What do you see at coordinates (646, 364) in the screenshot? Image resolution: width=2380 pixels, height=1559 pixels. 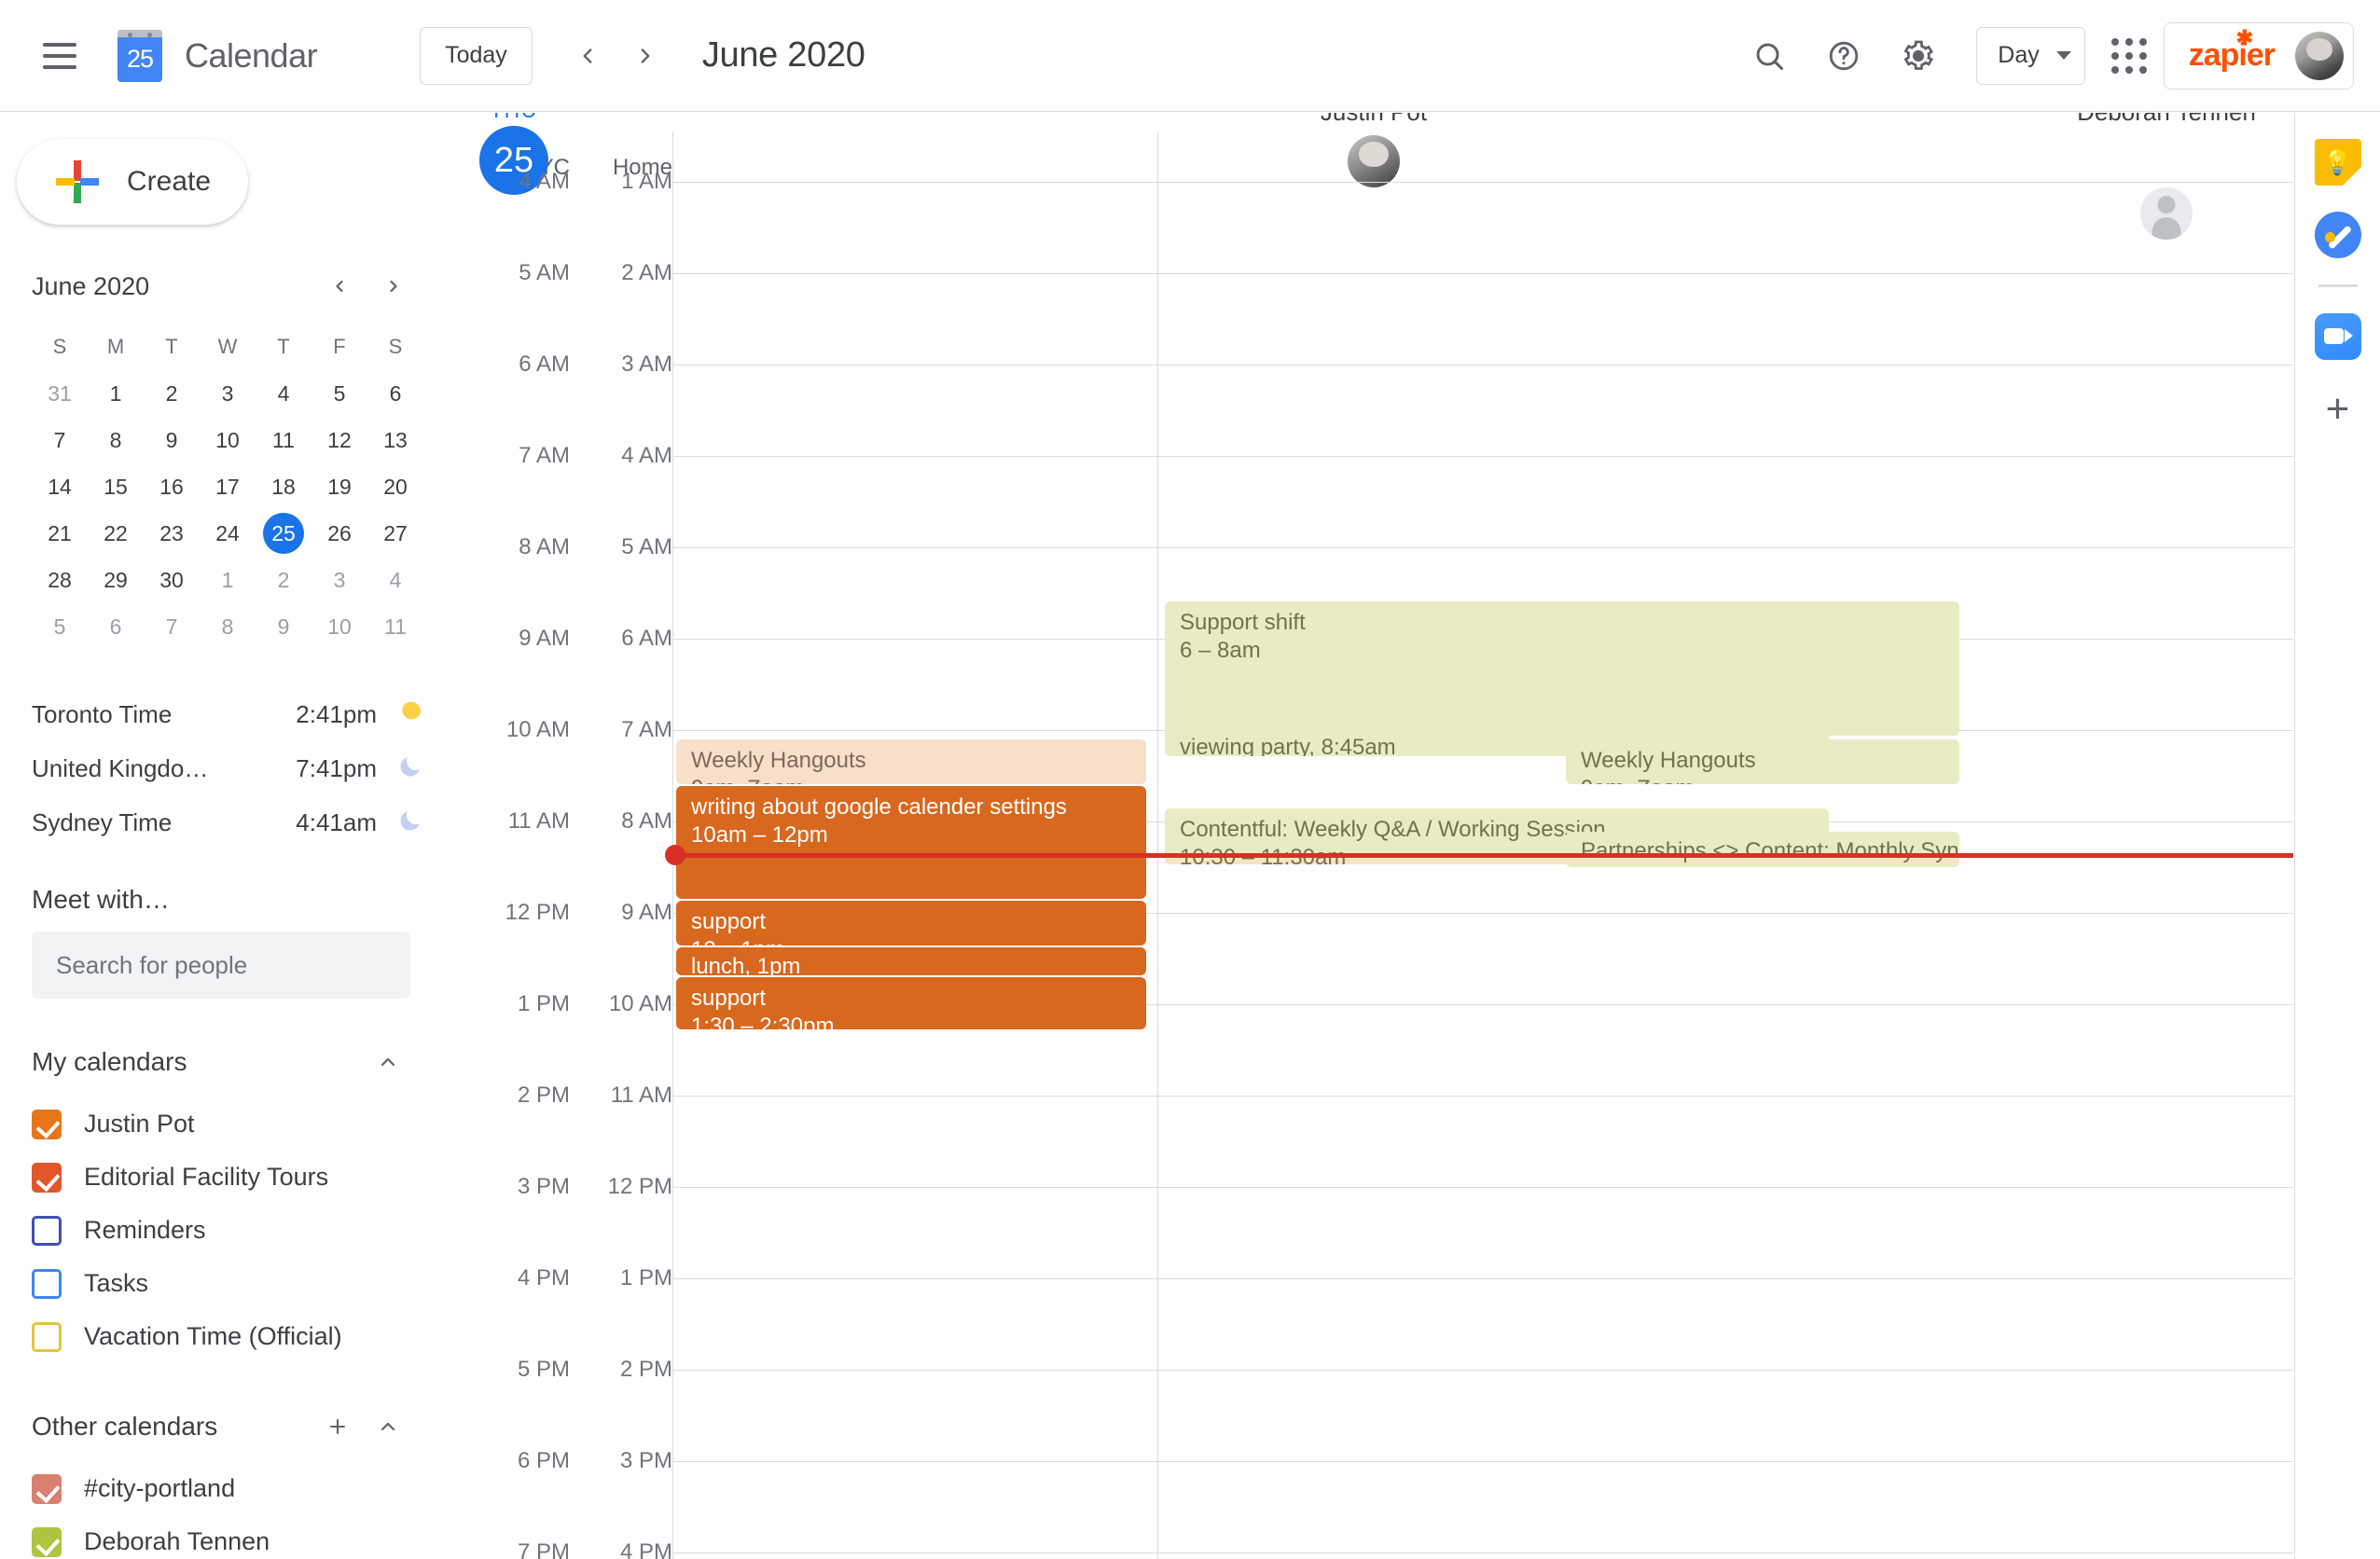 I see `hour-label-secondary: 3 AM` at bounding box center [646, 364].